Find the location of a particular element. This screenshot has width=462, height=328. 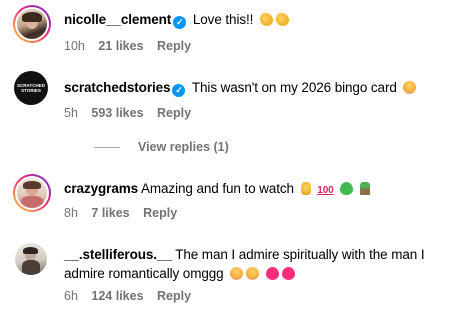

hundred-points-icon: 100 is located at coordinates (325, 190).